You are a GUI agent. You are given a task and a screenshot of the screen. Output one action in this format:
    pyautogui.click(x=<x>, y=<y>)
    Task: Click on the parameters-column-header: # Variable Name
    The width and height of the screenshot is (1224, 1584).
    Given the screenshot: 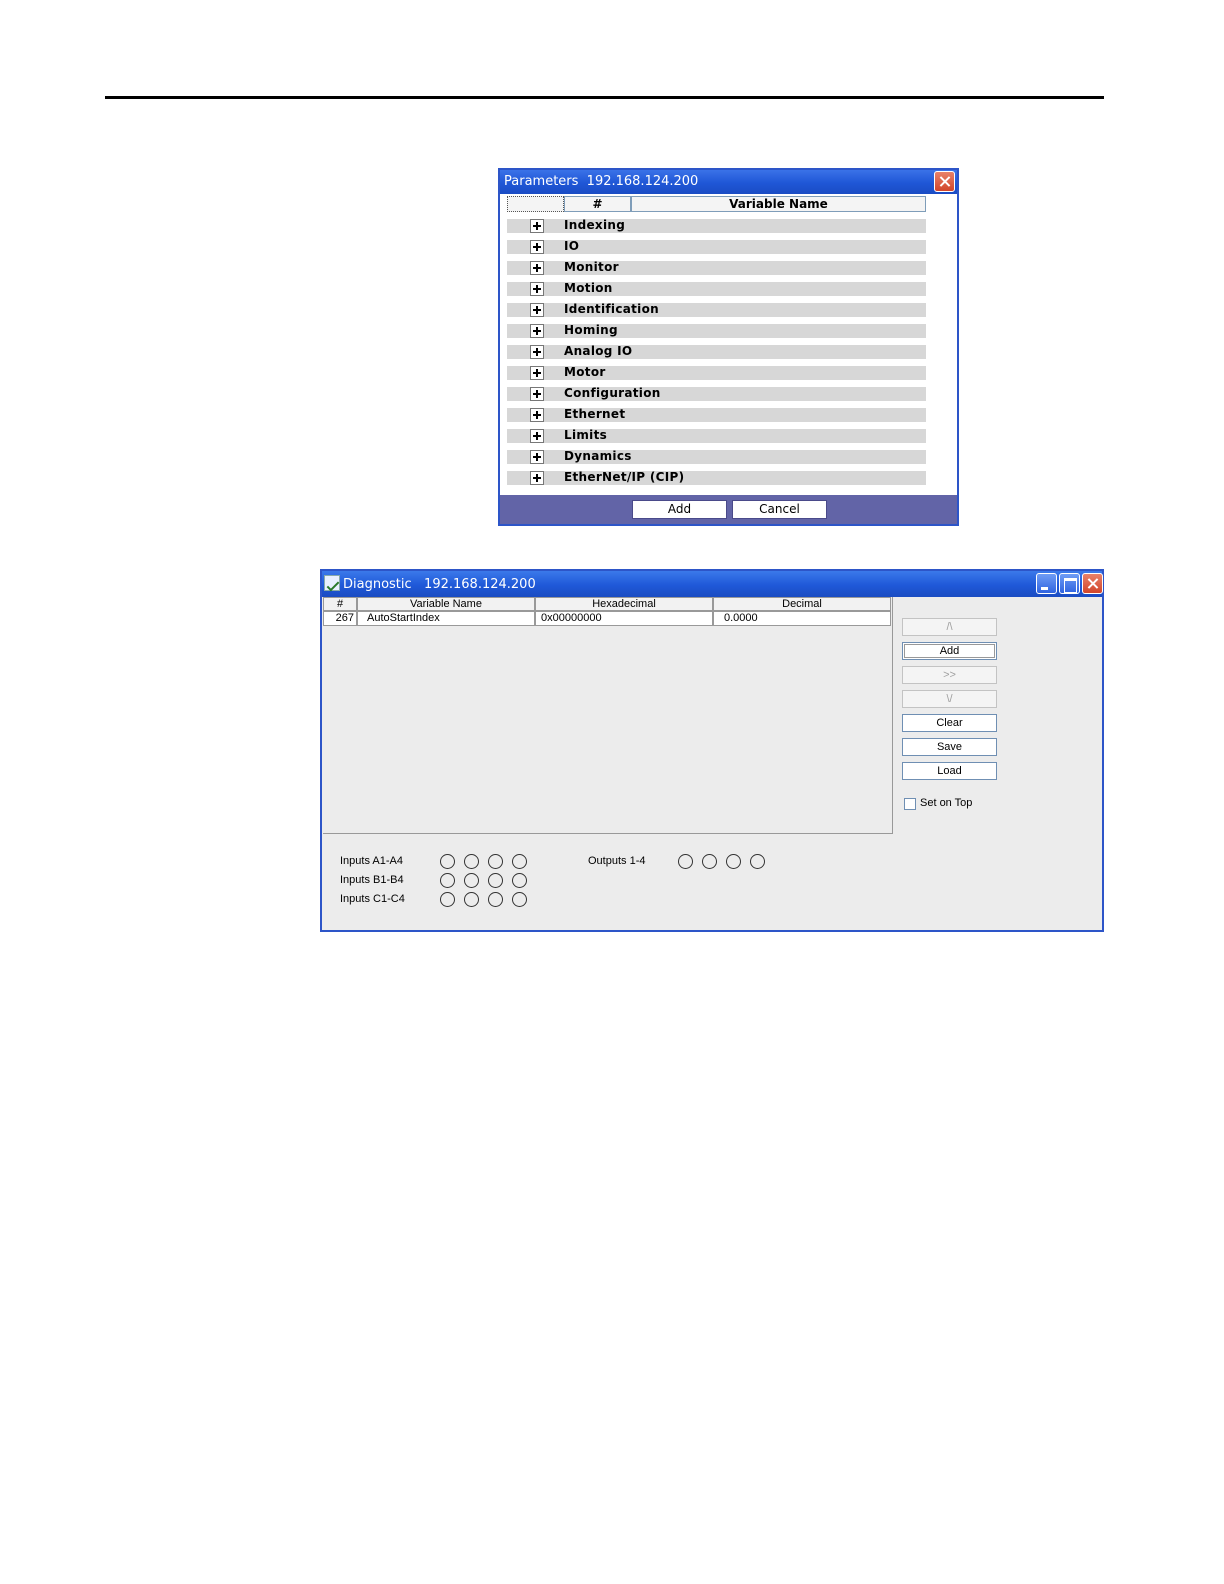 What is the action you would take?
    pyautogui.click(x=716, y=204)
    